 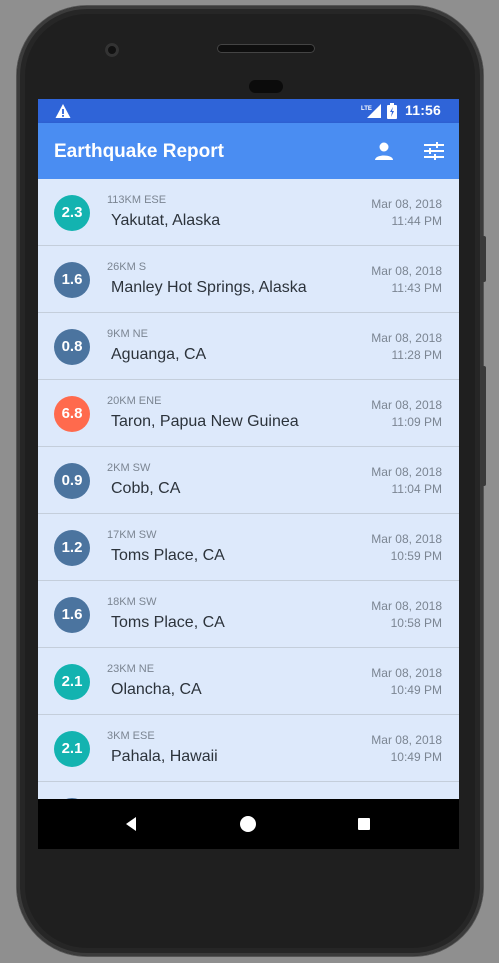 What do you see at coordinates (159, 354) in the screenshot?
I see `primary-location: Aguanga, CA` at bounding box center [159, 354].